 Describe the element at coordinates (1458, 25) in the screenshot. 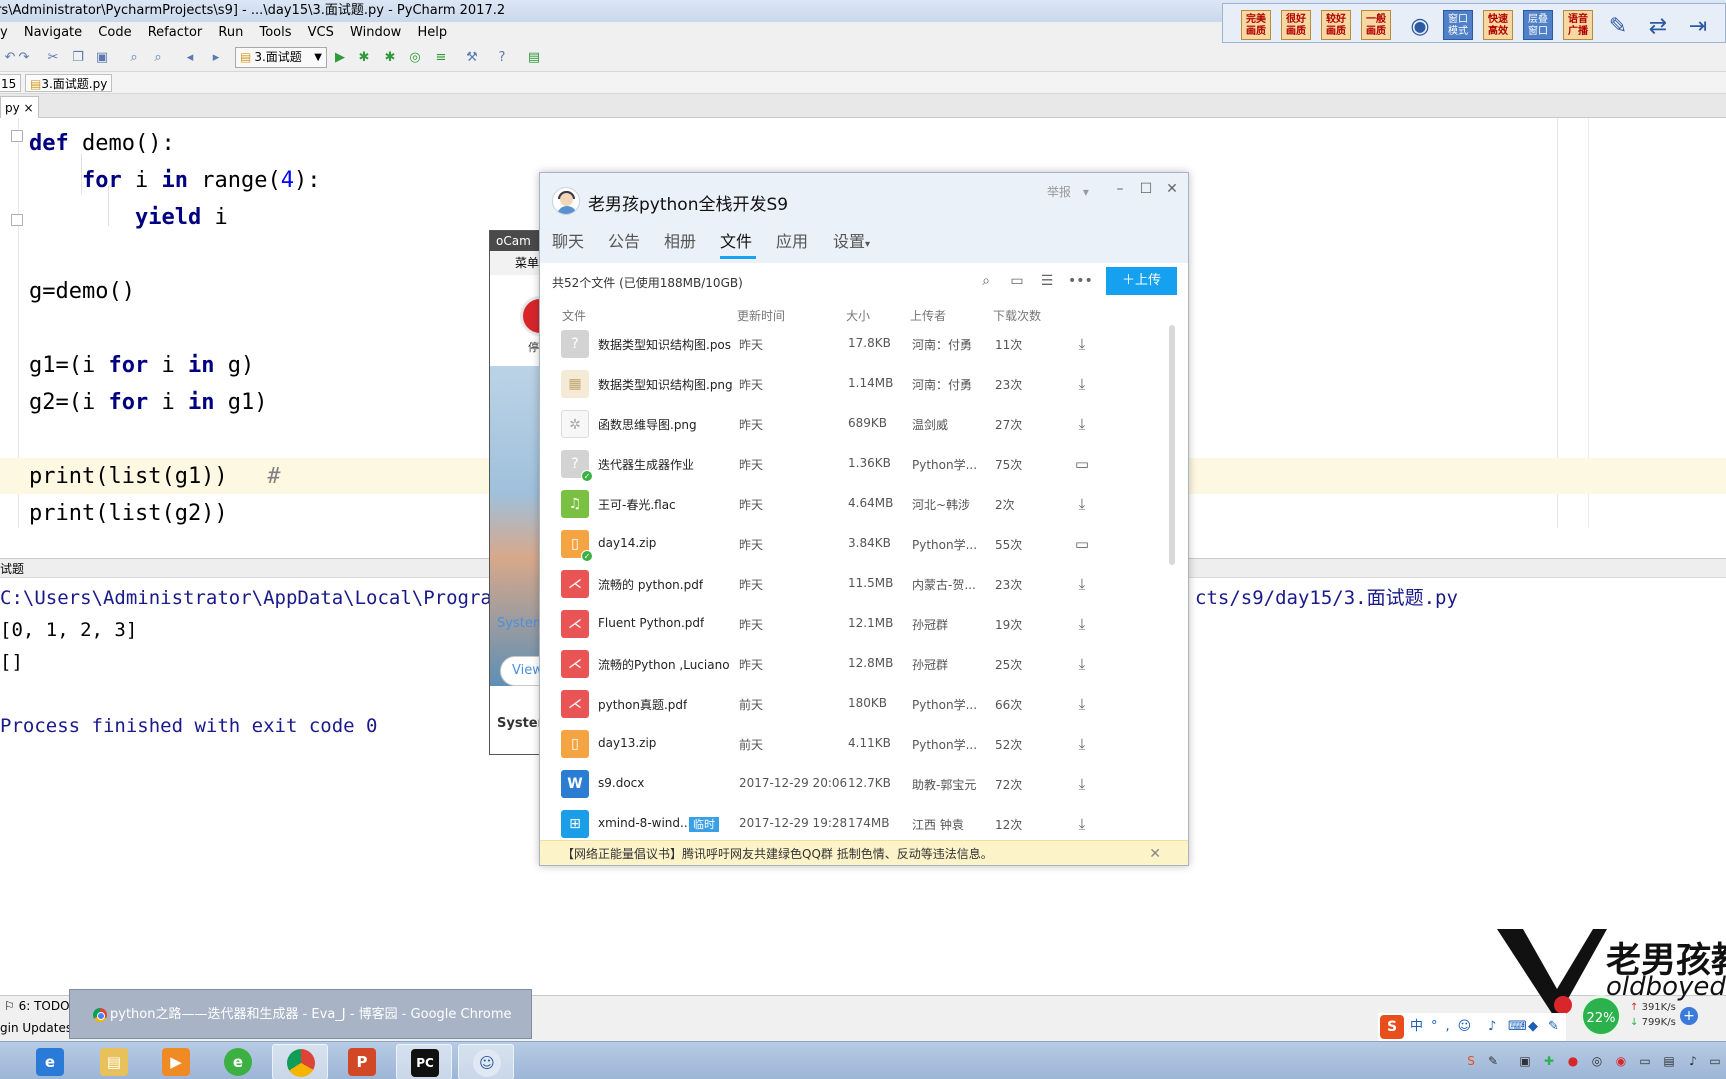

I see `window-mode-button: 窗口模式` at that location.